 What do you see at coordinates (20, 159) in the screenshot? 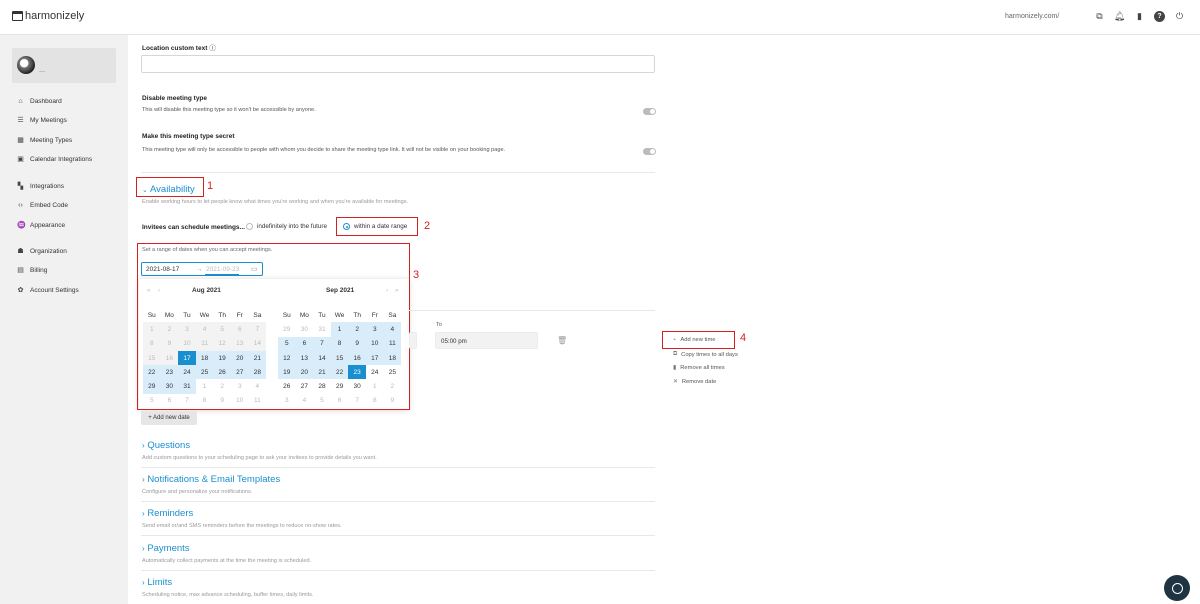
I see `calendar-icon: ▣` at bounding box center [20, 159].